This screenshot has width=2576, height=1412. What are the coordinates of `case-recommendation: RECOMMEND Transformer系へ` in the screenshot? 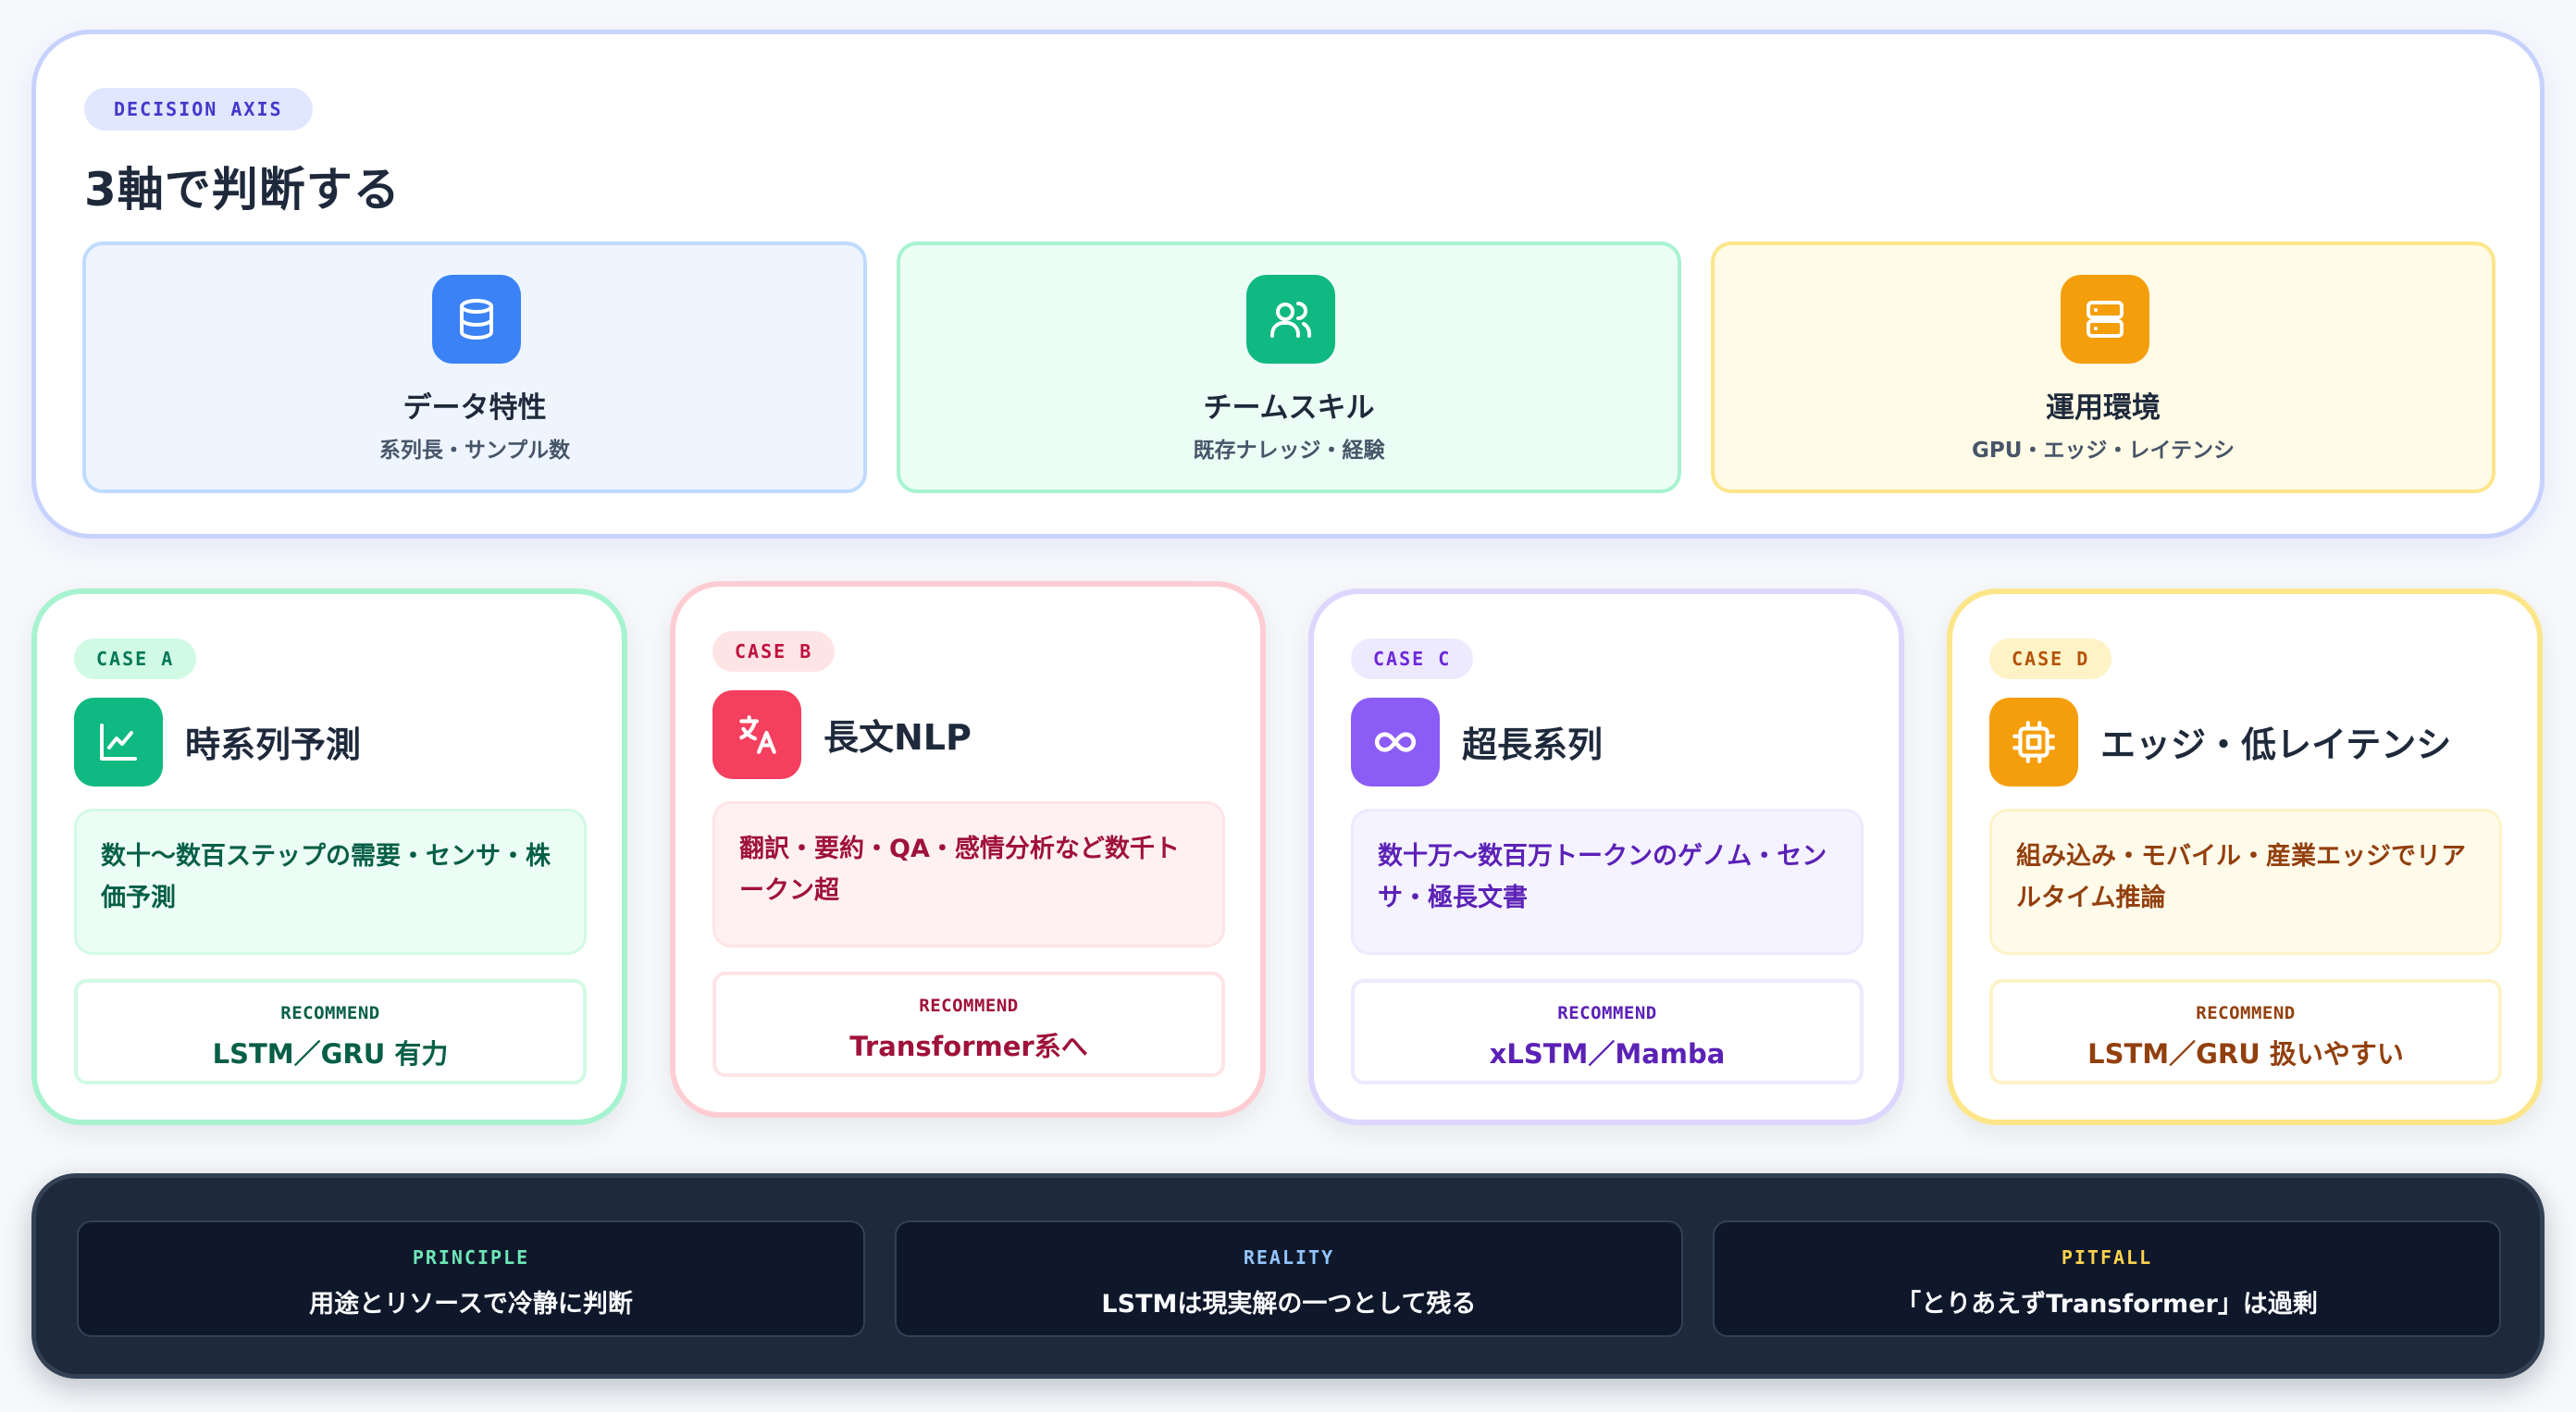 It's located at (969, 1024).